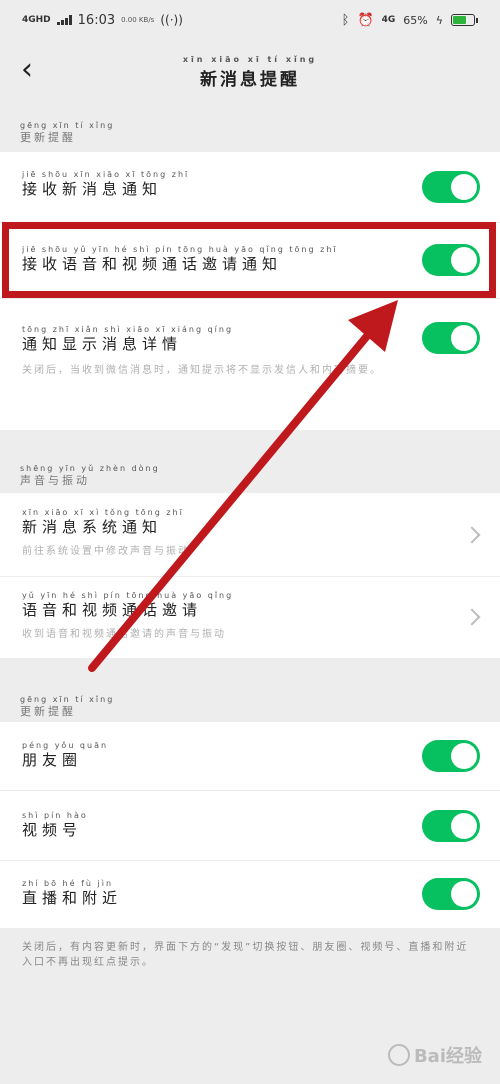  What do you see at coordinates (250, 756) in the screenshot?
I see `setting-row-moments: péng yǒu quān 朋友圈` at bounding box center [250, 756].